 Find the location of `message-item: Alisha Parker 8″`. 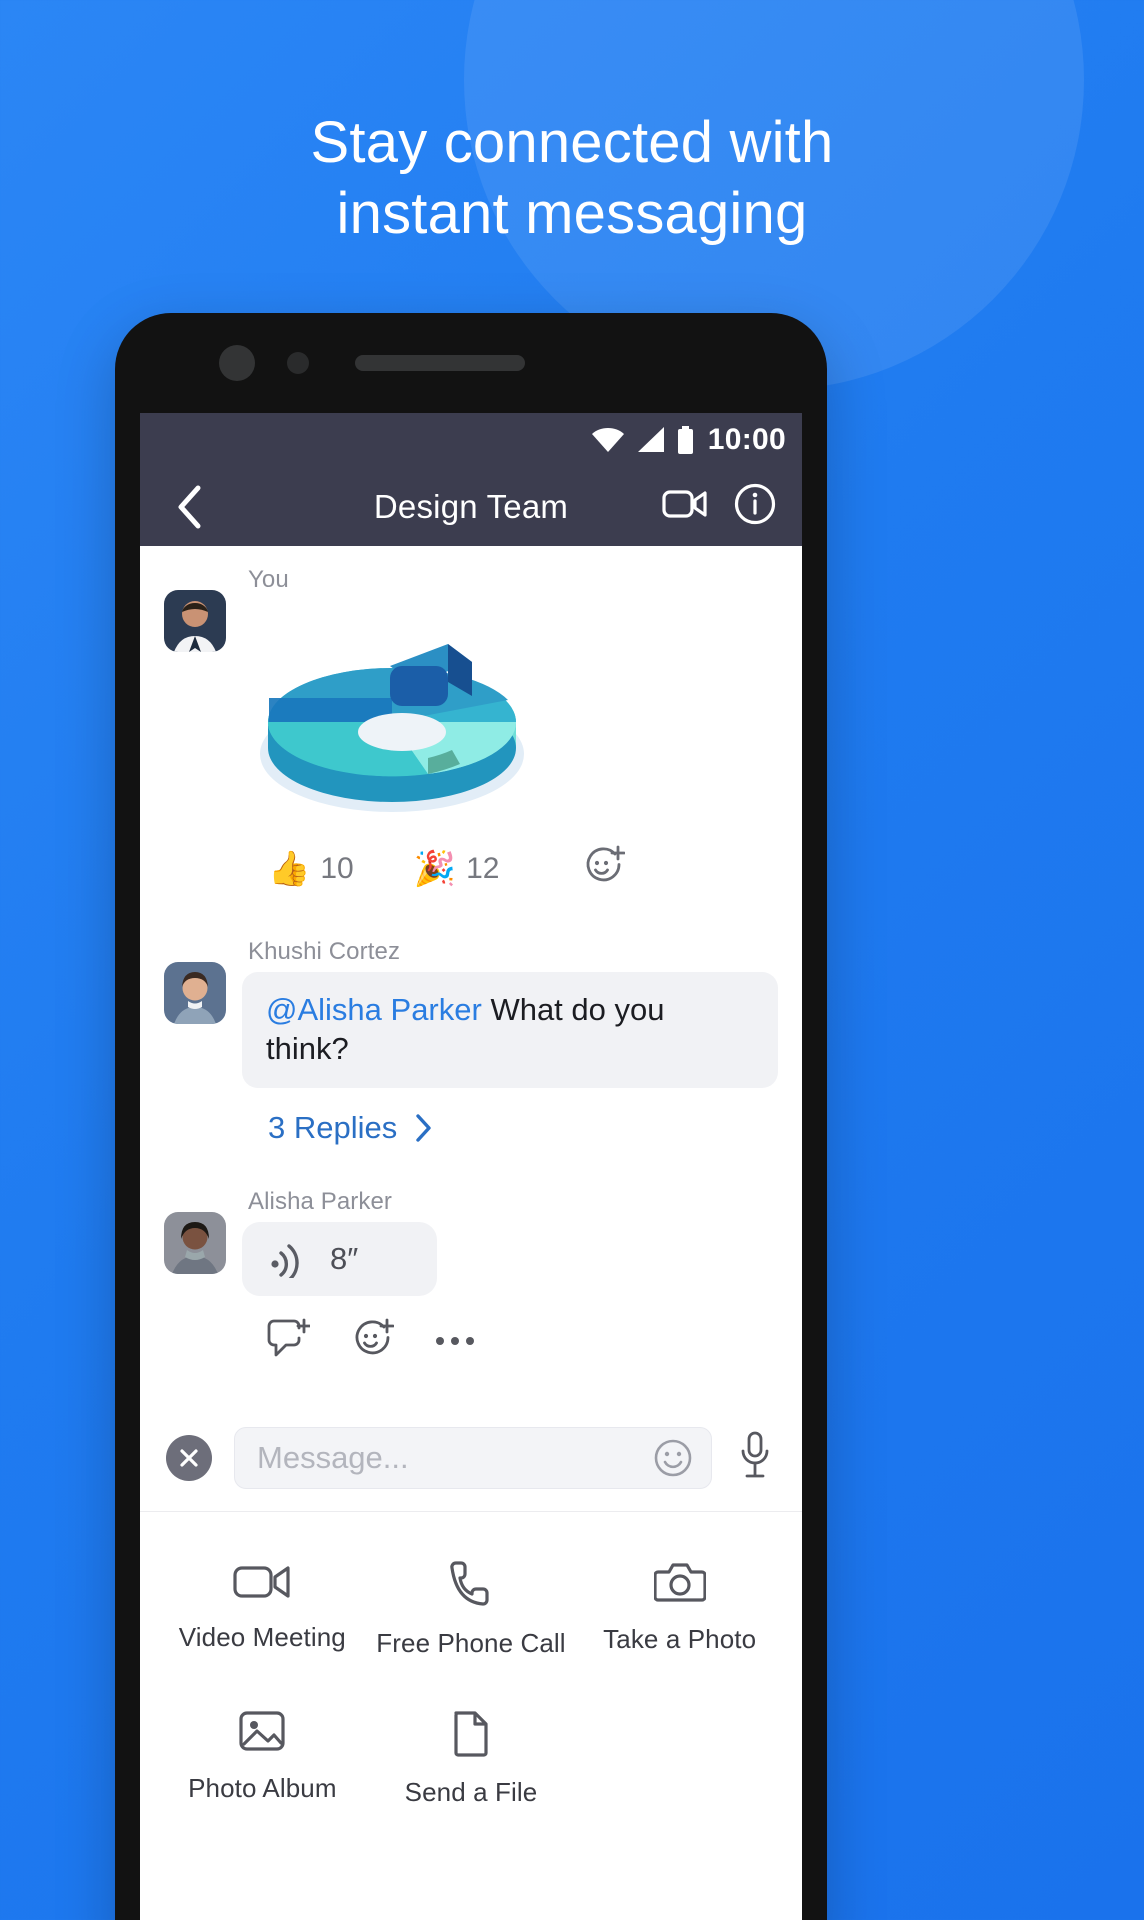

message-item: Alisha Parker 8″ is located at coordinates (471, 1275).